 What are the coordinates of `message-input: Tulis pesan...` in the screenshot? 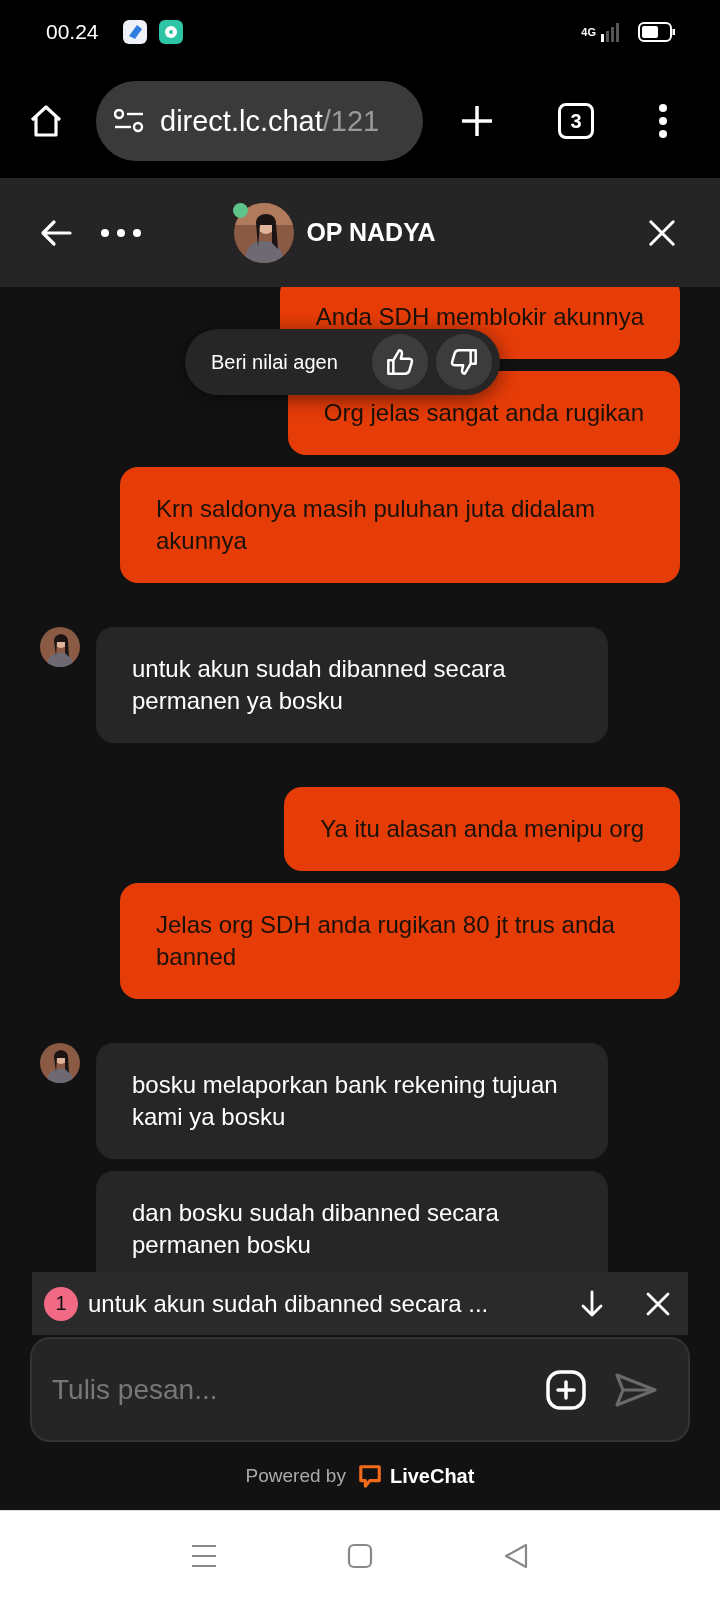 It's located at (299, 1389).